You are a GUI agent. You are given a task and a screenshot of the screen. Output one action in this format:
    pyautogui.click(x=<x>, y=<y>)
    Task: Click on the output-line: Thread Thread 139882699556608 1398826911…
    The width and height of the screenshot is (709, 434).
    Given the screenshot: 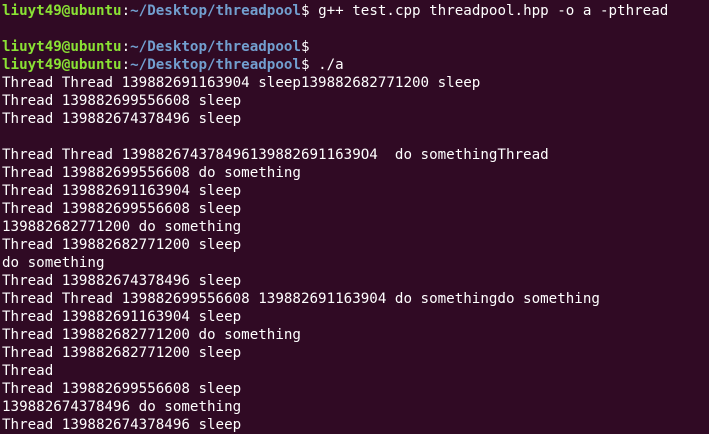 What is the action you would take?
    pyautogui.click(x=301, y=299)
    